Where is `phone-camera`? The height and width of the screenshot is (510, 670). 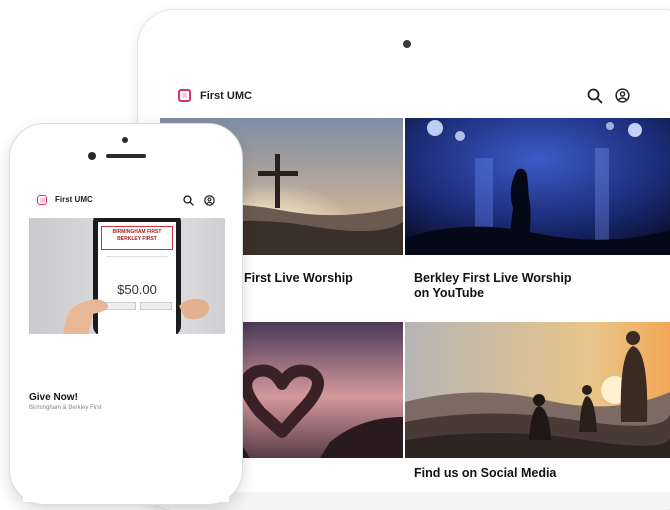
phone-camera is located at coordinates (92, 156).